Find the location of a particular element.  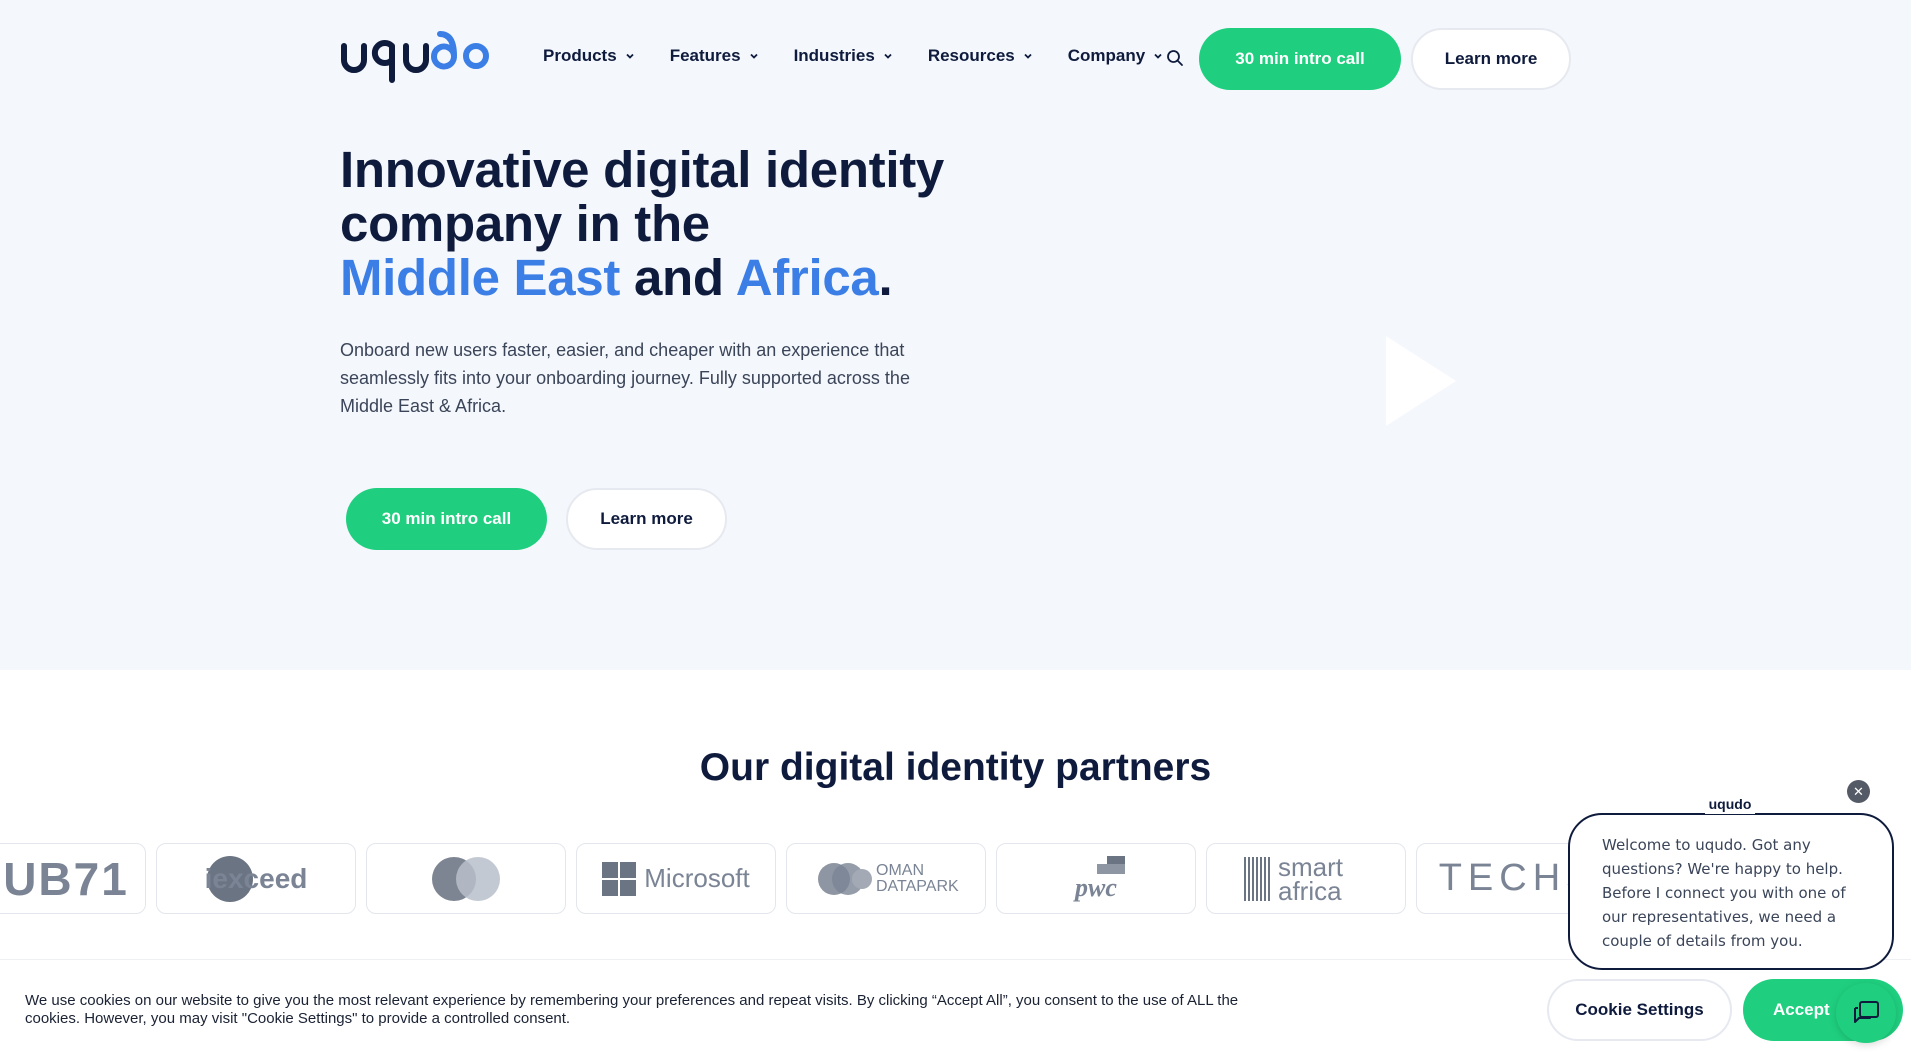

search-icon is located at coordinates (1175, 58).